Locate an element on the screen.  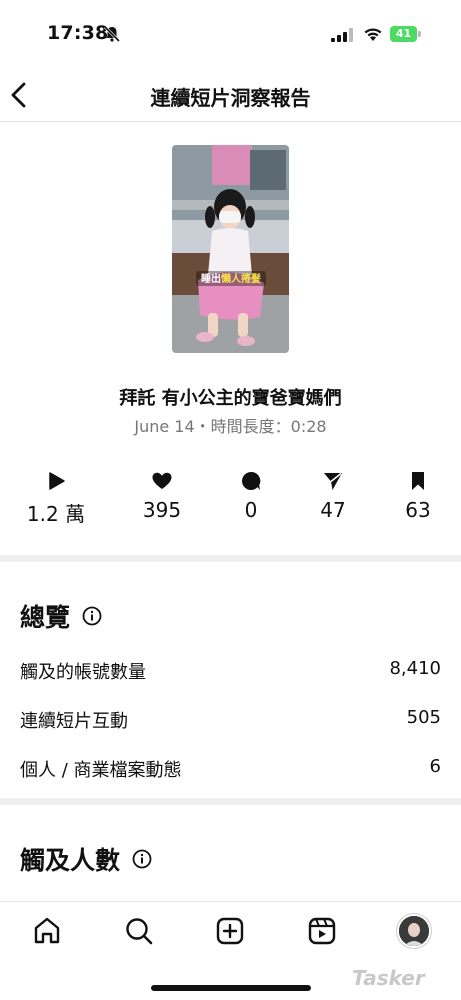
overlay-text-yellow: 懶人捲髮 is located at coordinates (241, 278).